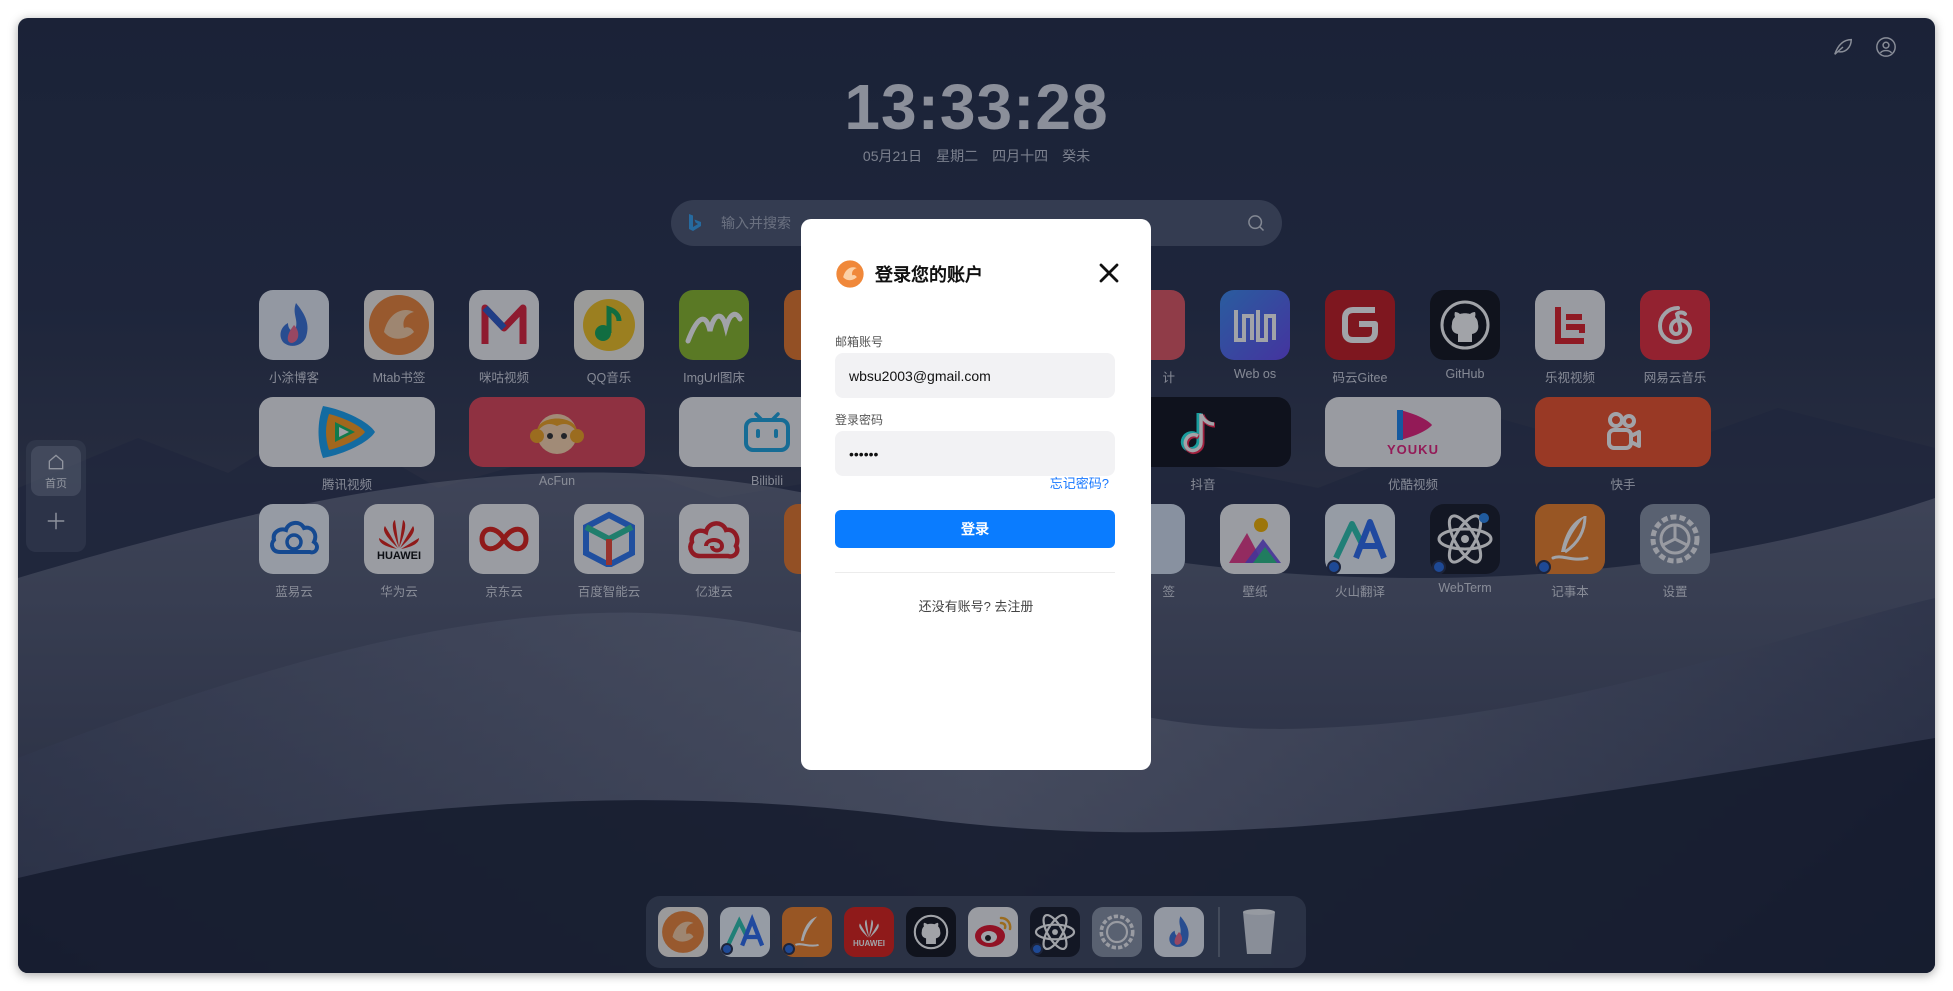 This screenshot has height=991, width=1953. I want to click on register-link: 去注册, so click(1013, 606).